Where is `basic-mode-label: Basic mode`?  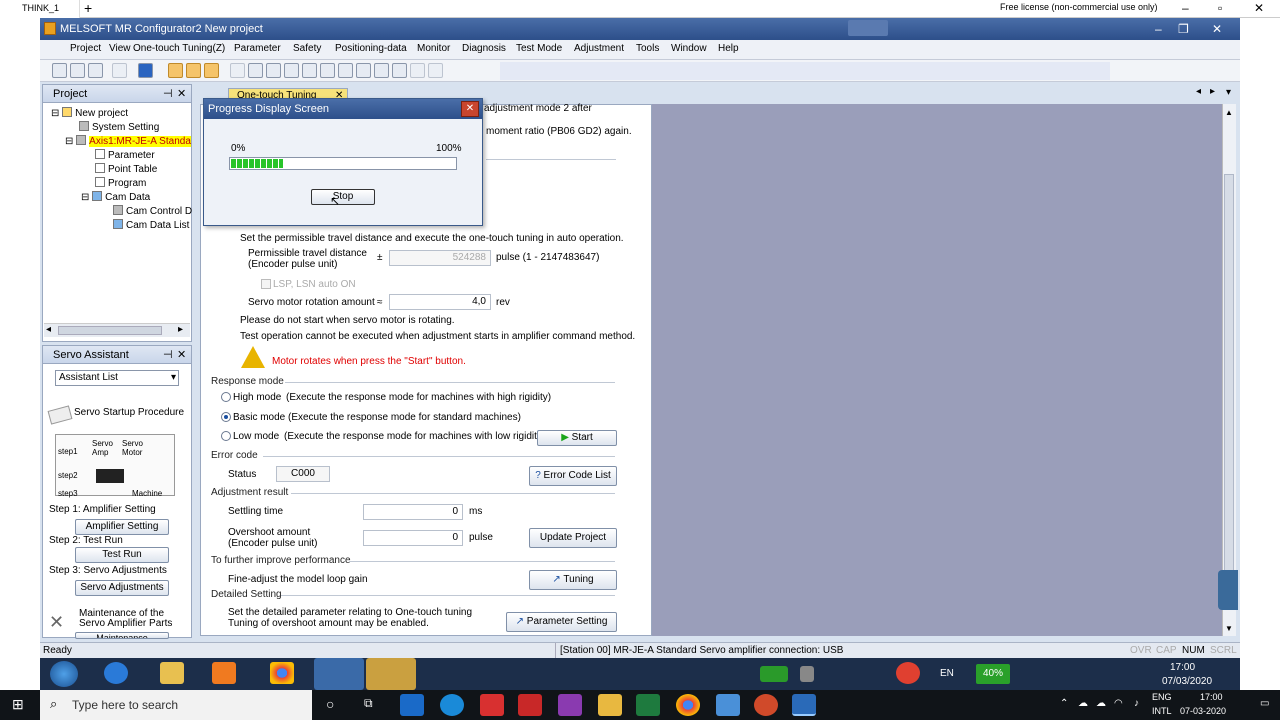 basic-mode-label: Basic mode is located at coordinates (259, 417).